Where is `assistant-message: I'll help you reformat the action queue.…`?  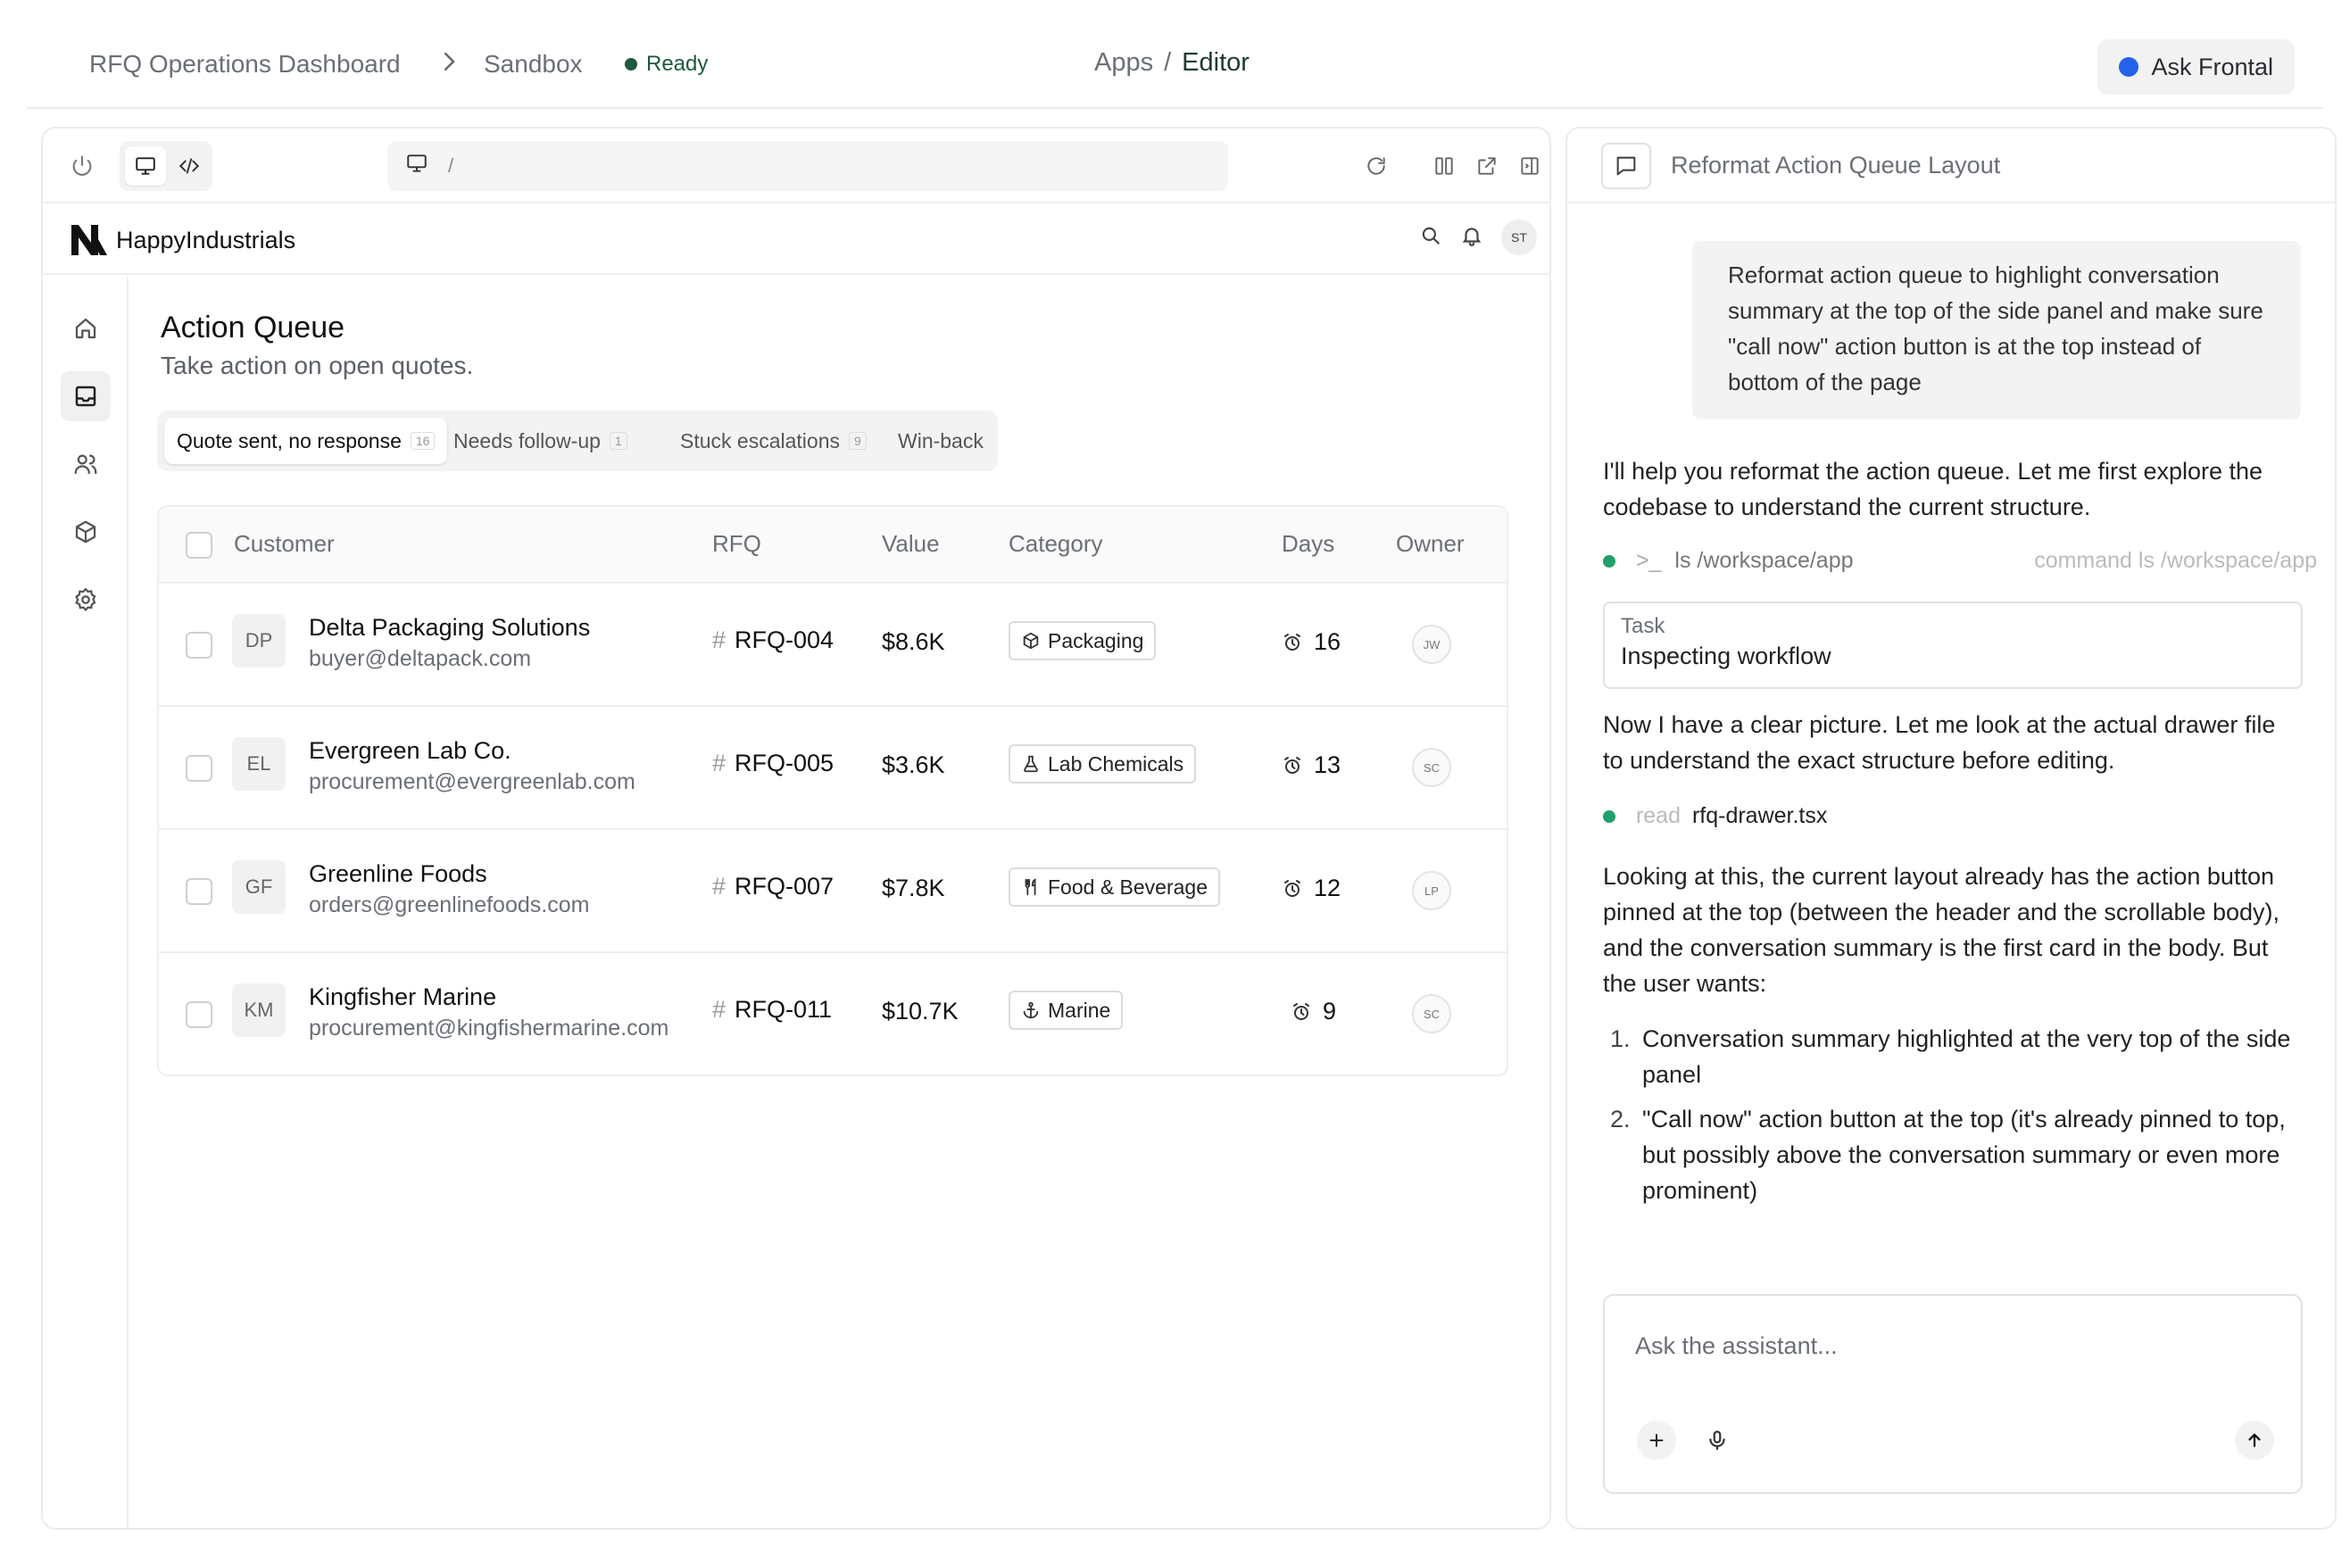
assistant-message: I'll help you reformat the action queue.… is located at coordinates (1933, 489).